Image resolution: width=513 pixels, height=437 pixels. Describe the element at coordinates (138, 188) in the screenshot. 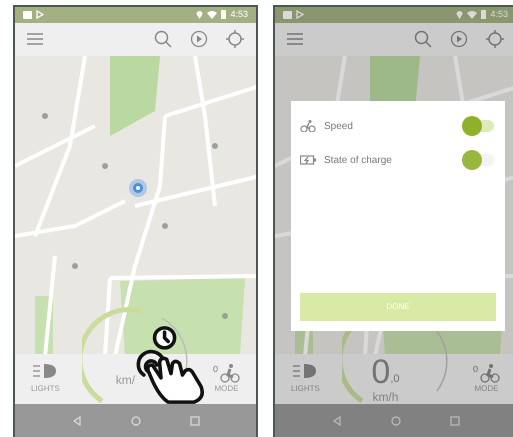

I see `location-marker-icon` at that location.